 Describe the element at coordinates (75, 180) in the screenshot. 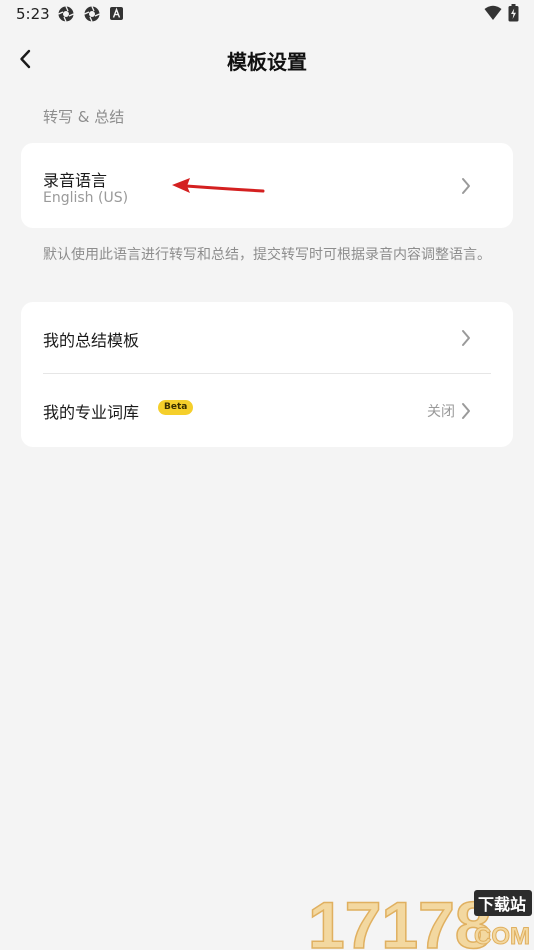

I see `recording-language-title: 录音语言` at that location.